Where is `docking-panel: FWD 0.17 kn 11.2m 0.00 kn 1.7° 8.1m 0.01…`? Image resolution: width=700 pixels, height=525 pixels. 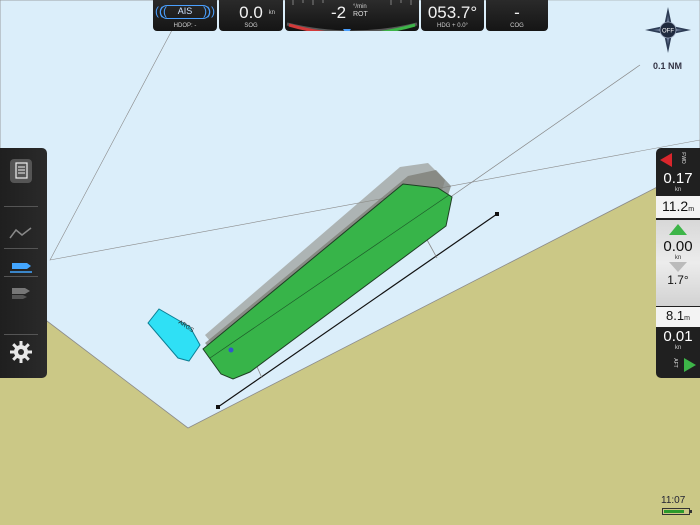
docking-panel: FWD 0.17 kn 11.2m 0.00 kn 1.7° 8.1m 0.01… is located at coordinates (678, 263).